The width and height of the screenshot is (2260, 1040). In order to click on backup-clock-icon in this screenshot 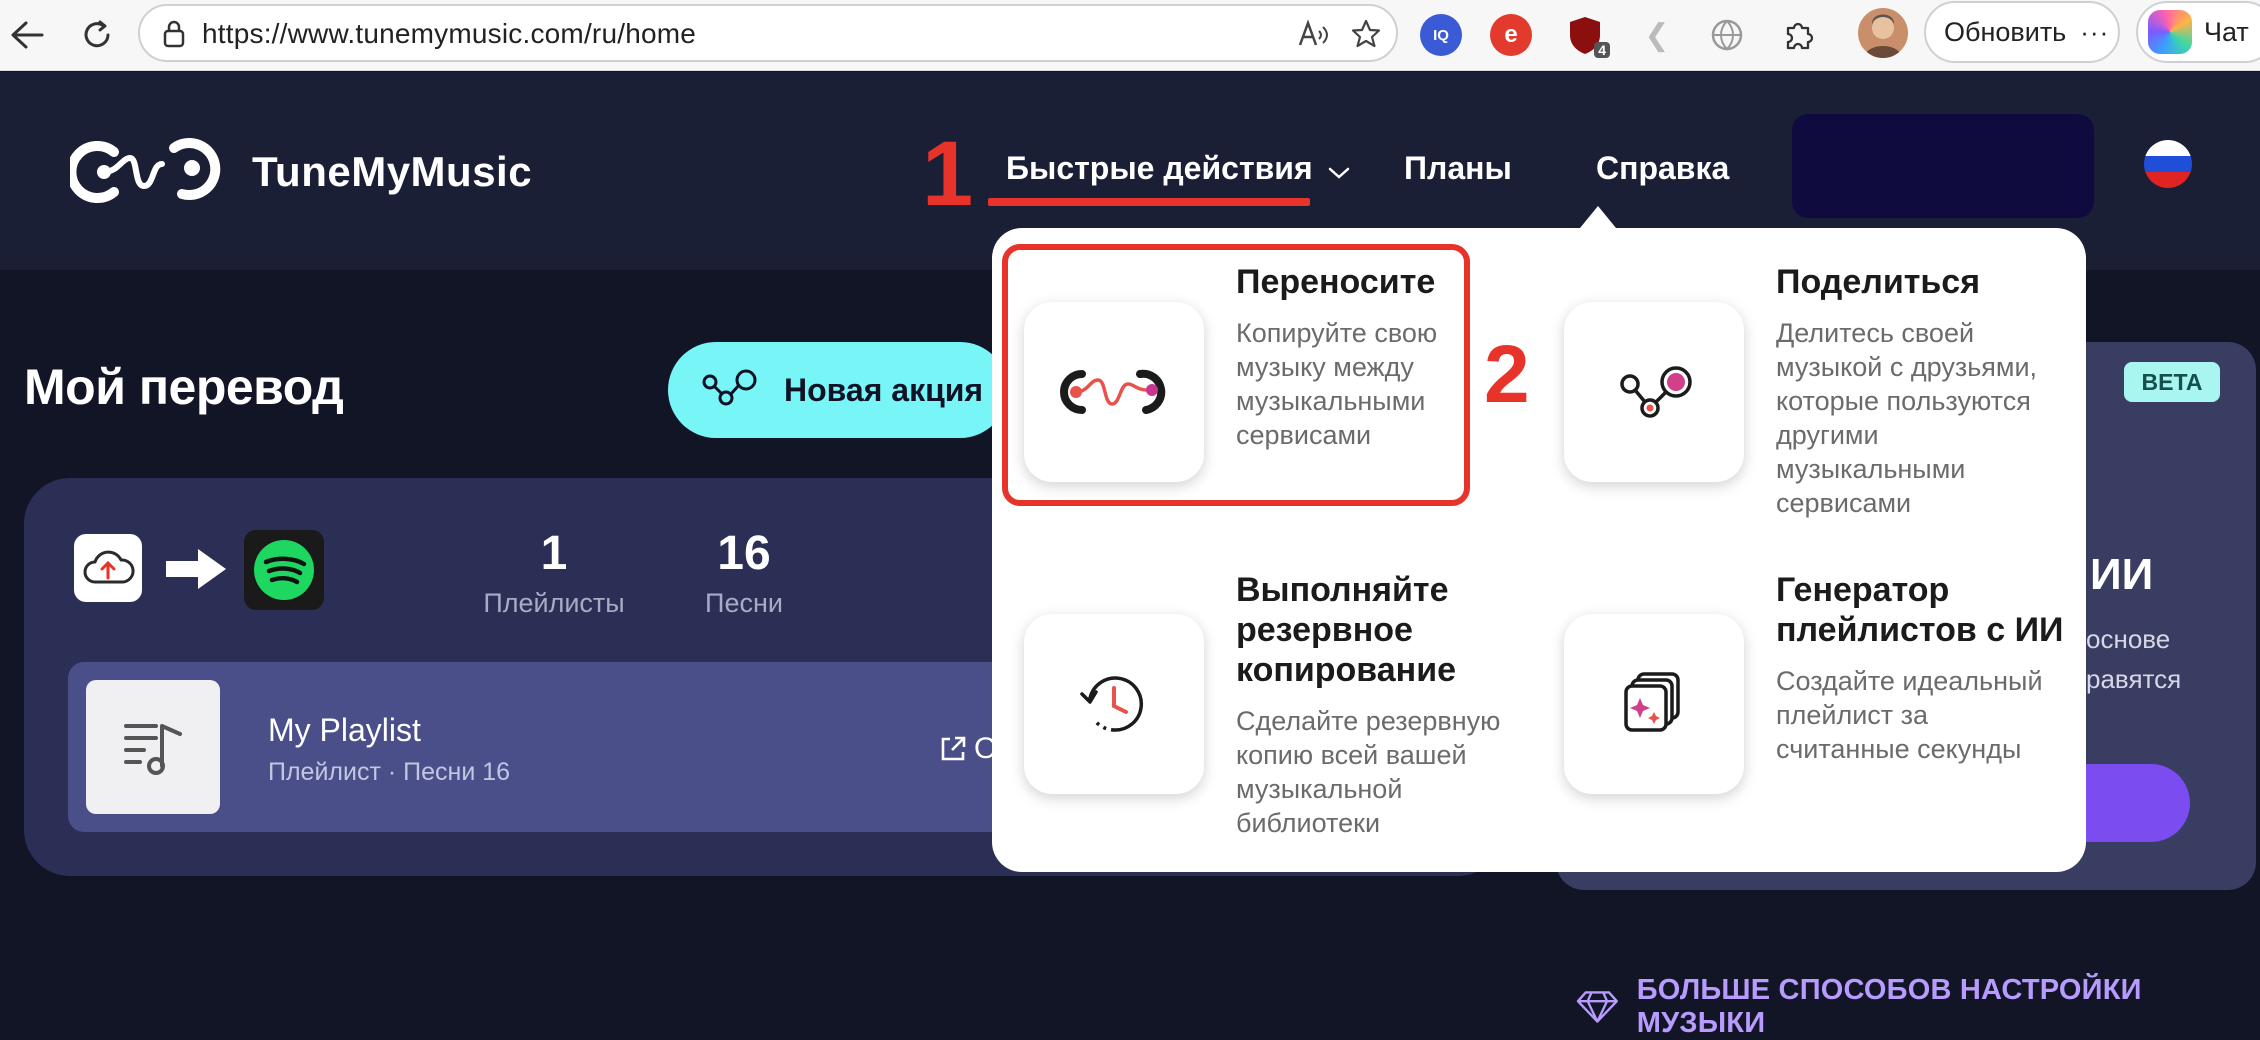, I will do `click(1112, 704)`.